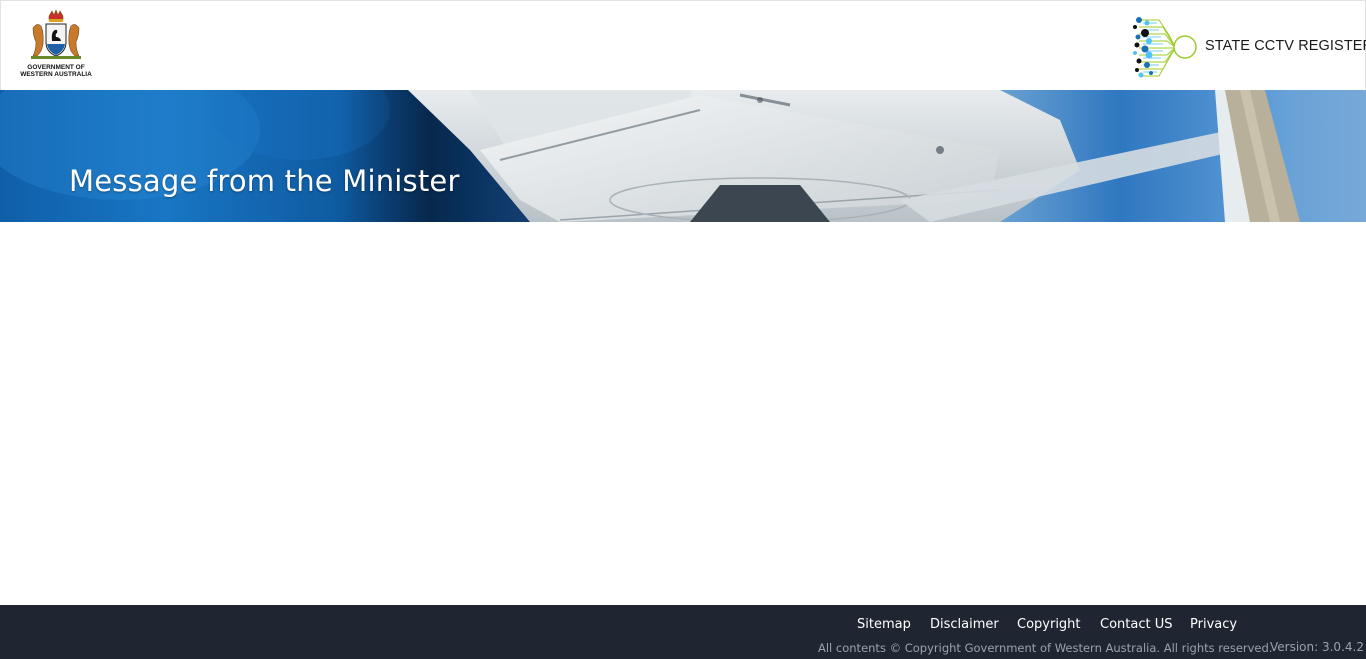 The width and height of the screenshot is (1366, 659). What do you see at coordinates (1049, 624) in the screenshot?
I see `footer-link-copyright: Copyright` at bounding box center [1049, 624].